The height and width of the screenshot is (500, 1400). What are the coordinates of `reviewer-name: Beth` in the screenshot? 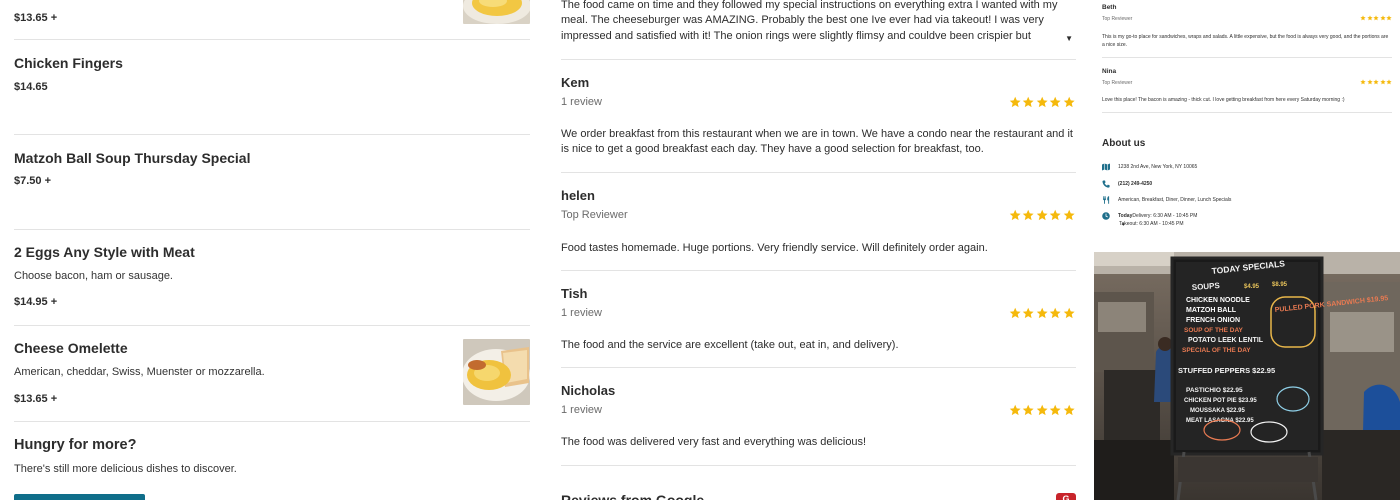 It's located at (1109, 7).